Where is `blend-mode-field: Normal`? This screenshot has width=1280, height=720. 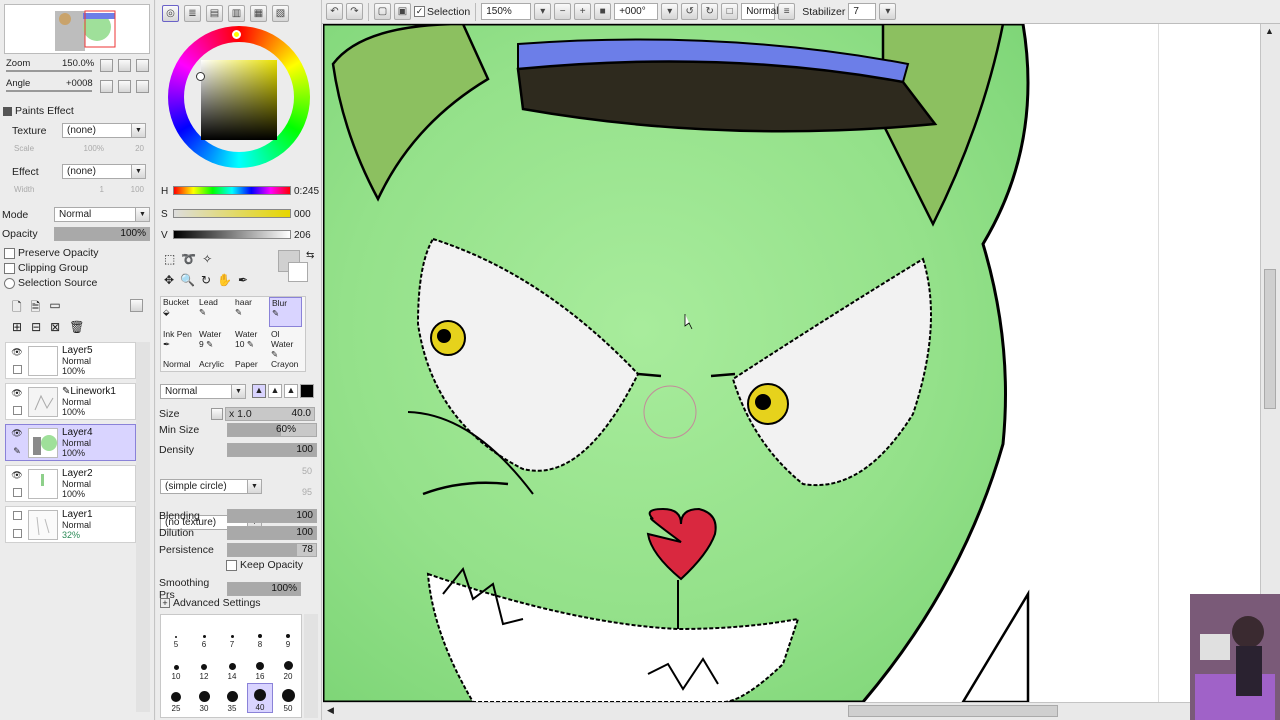
blend-mode-field: Normal is located at coordinates (759, 11).